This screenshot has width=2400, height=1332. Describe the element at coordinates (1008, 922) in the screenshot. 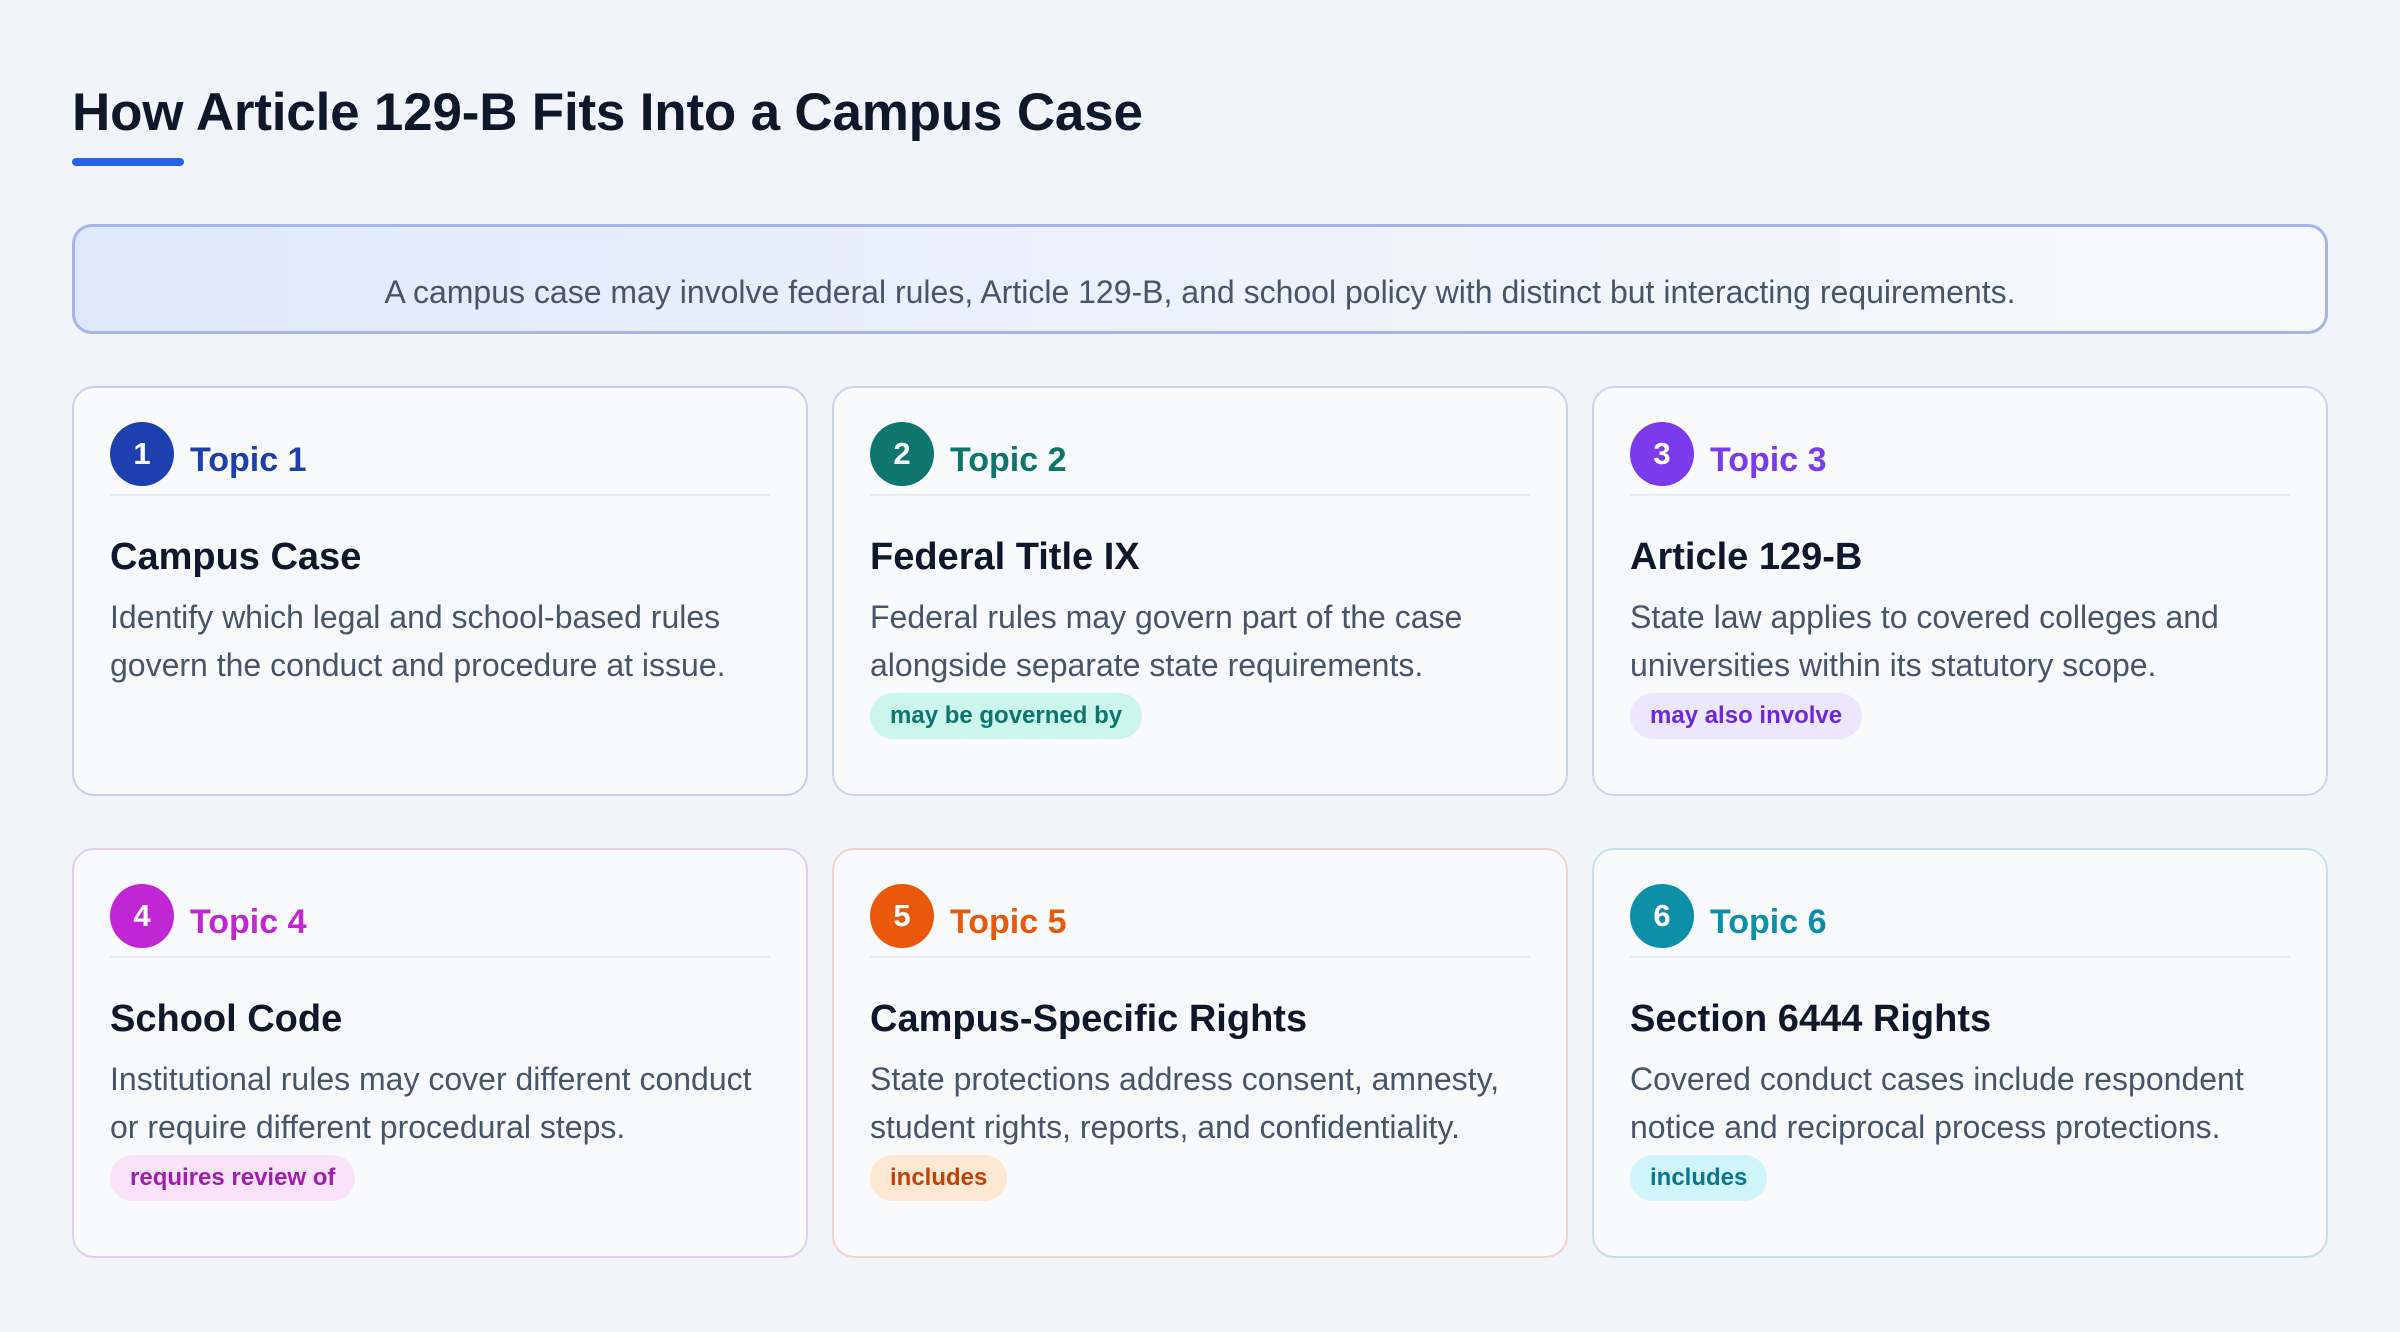

I see `topic-label: Topic 5` at that location.